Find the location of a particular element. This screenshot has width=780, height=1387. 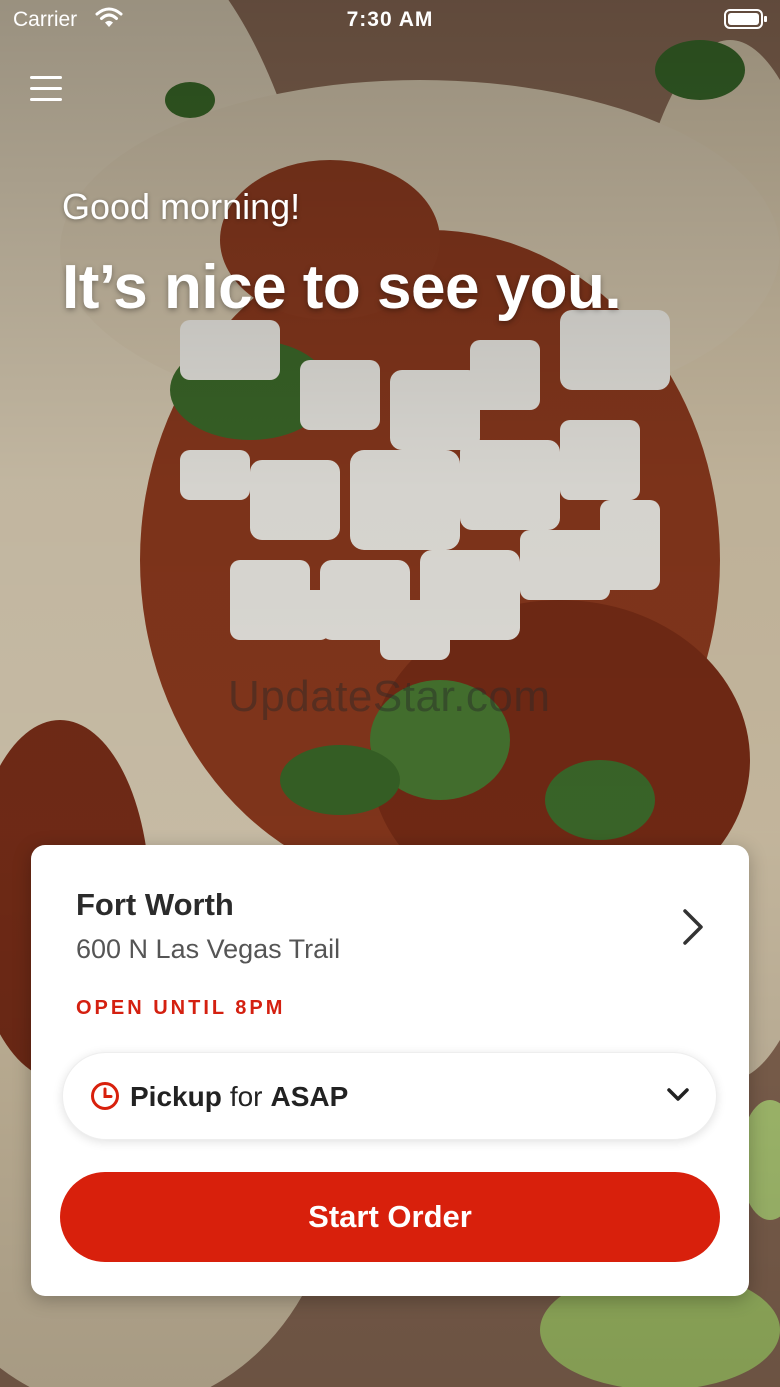

page-title: It’s nice to see you. is located at coordinates (342, 287).